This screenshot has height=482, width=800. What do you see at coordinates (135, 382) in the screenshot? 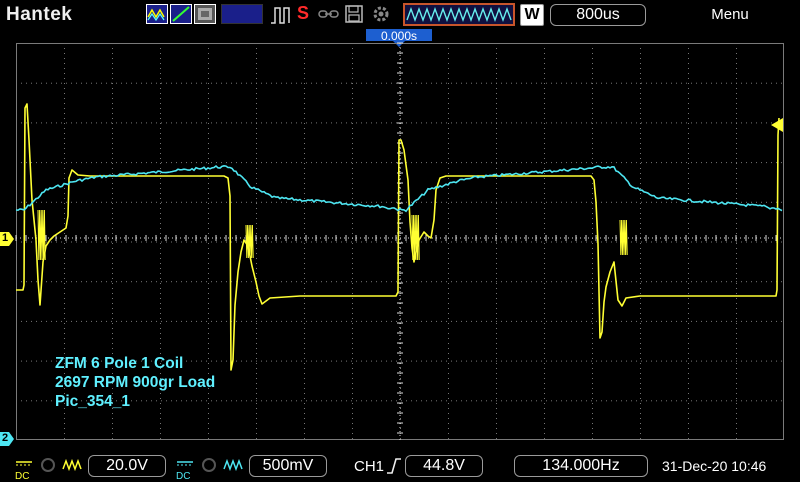
I see `overlay-line-2: 2697 RPM 900gr Load` at bounding box center [135, 382].